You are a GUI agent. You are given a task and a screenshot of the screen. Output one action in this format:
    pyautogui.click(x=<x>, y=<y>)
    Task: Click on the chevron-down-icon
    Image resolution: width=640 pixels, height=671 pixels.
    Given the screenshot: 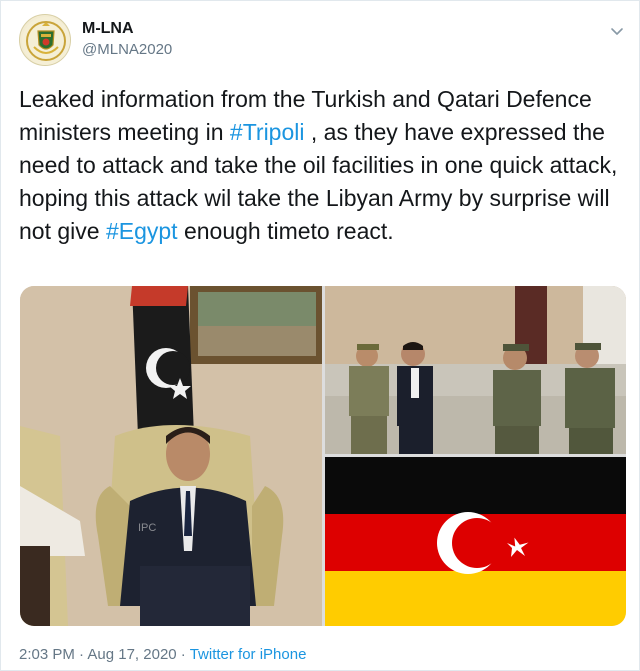 What is the action you would take?
    pyautogui.click(x=617, y=31)
    